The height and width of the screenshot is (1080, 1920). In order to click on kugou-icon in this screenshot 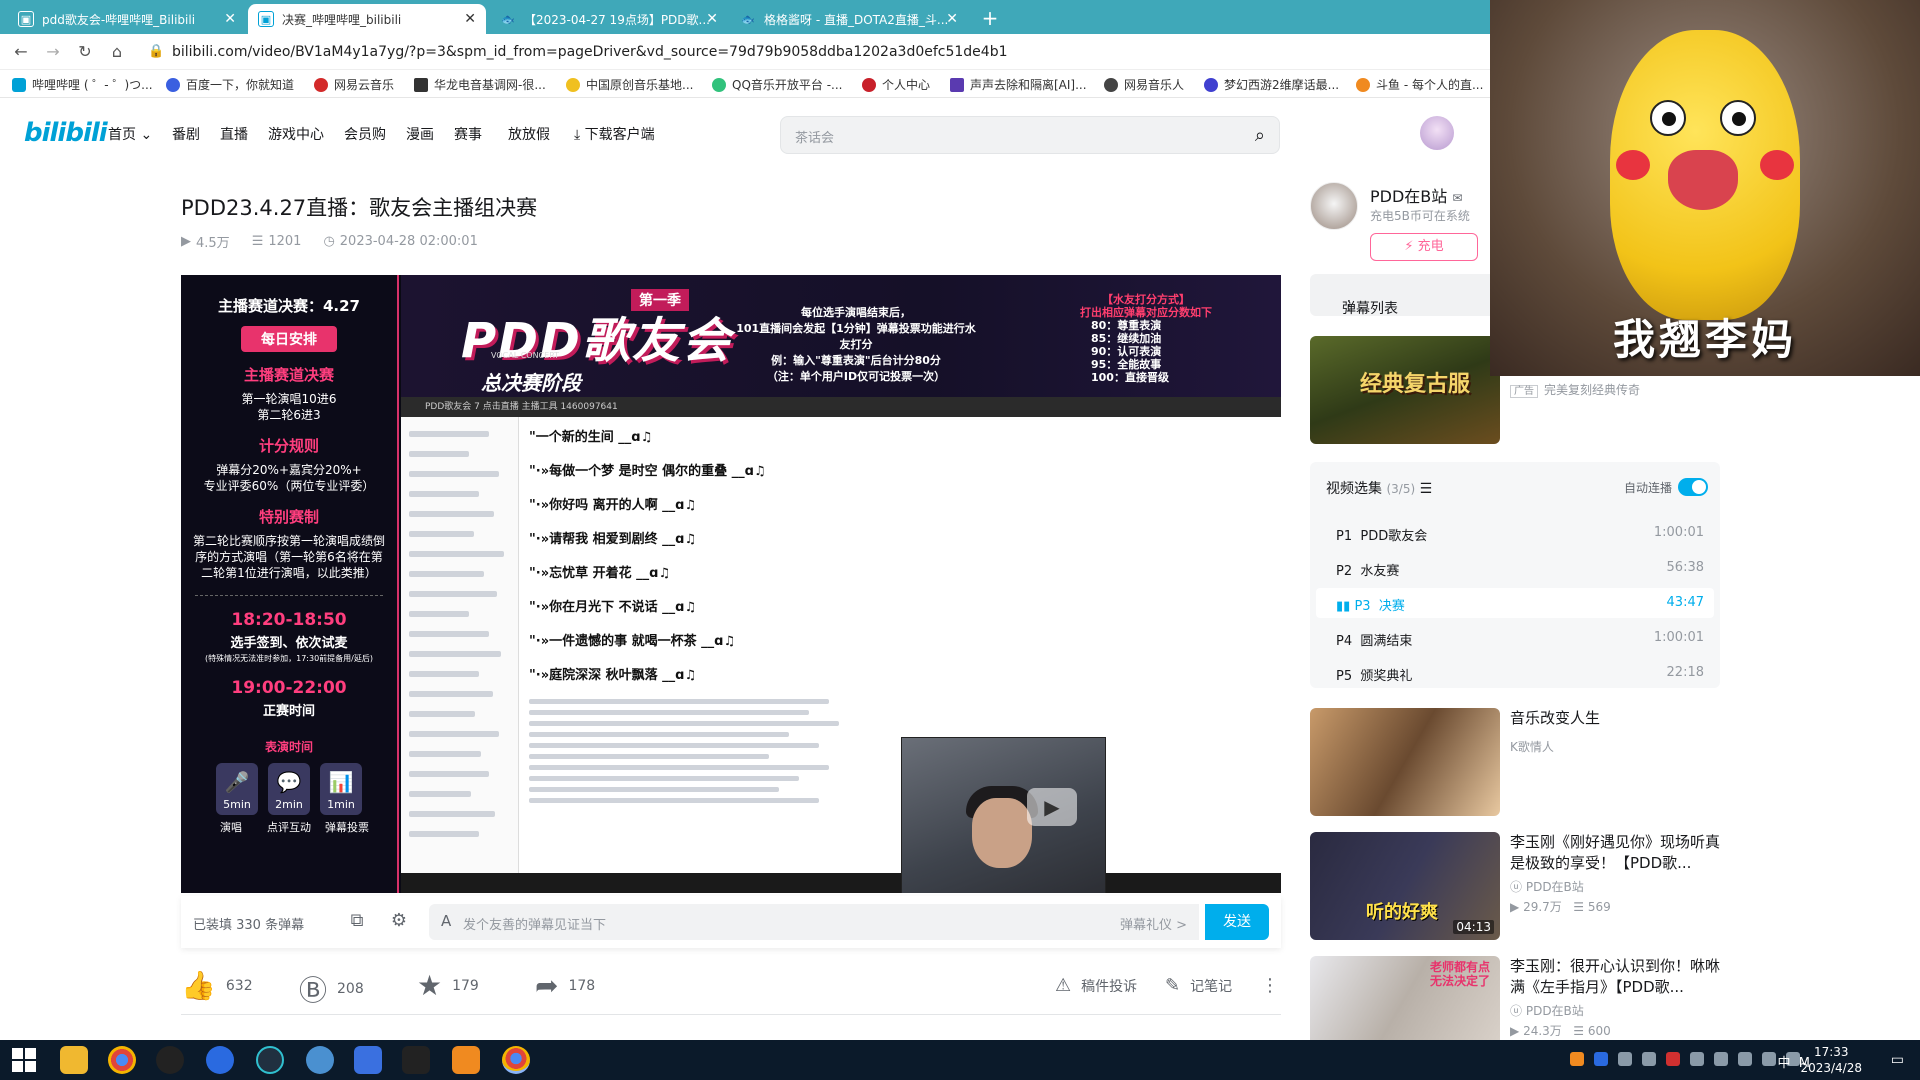, I will do `click(220, 1060)`.